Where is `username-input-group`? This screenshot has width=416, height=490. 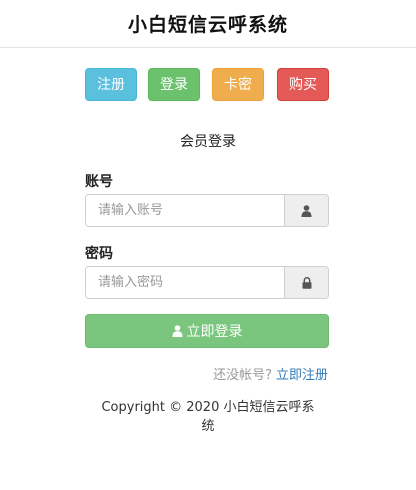
username-input-group is located at coordinates (207, 210).